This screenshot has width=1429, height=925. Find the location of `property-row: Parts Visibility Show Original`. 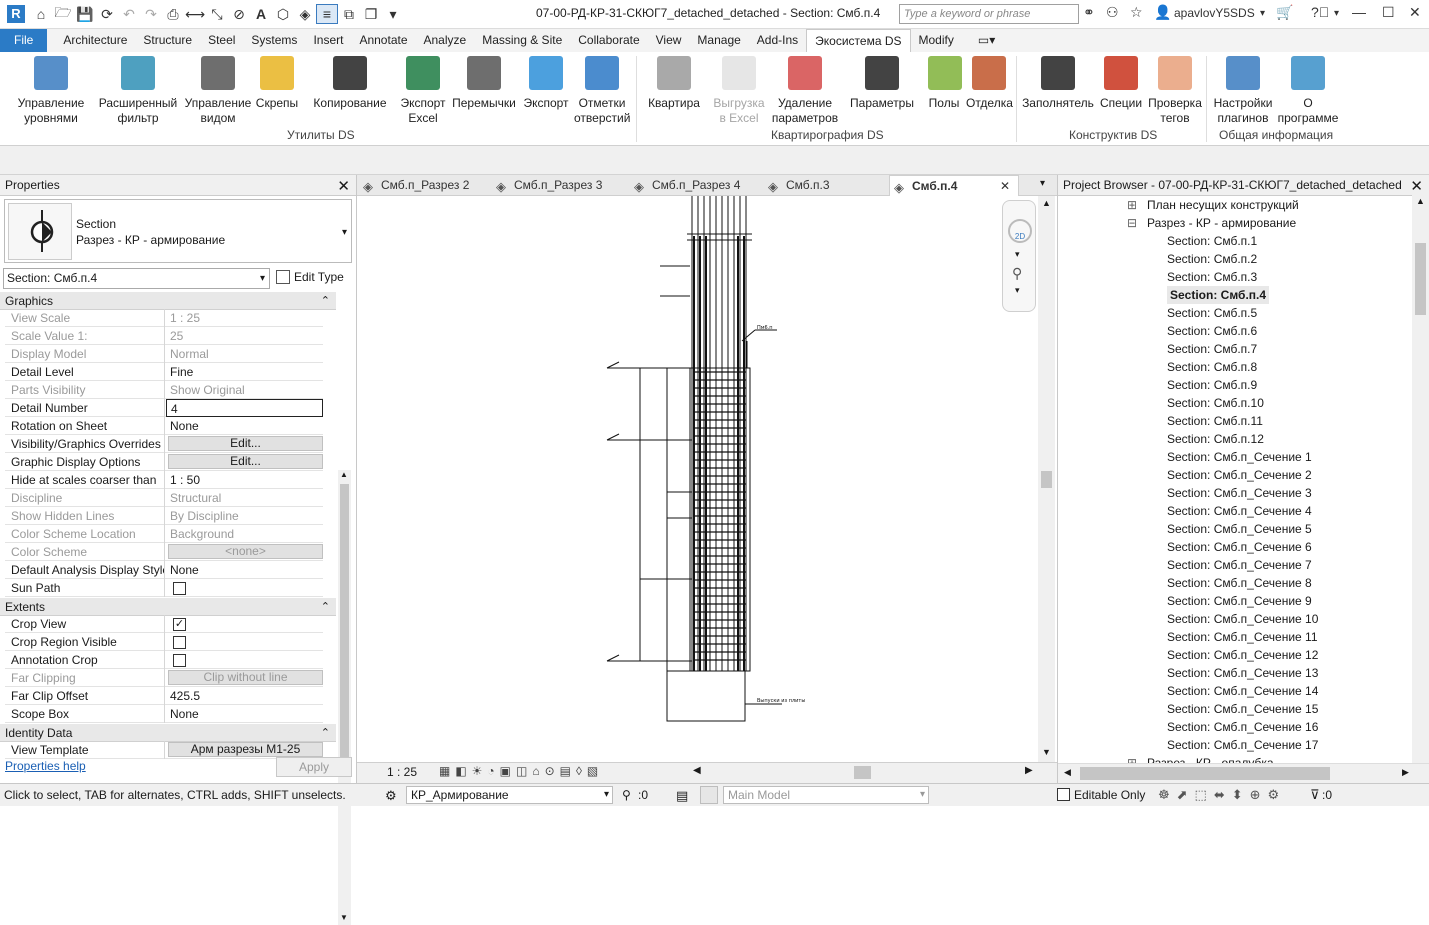

property-row: Parts Visibility Show Original is located at coordinates (164, 390).